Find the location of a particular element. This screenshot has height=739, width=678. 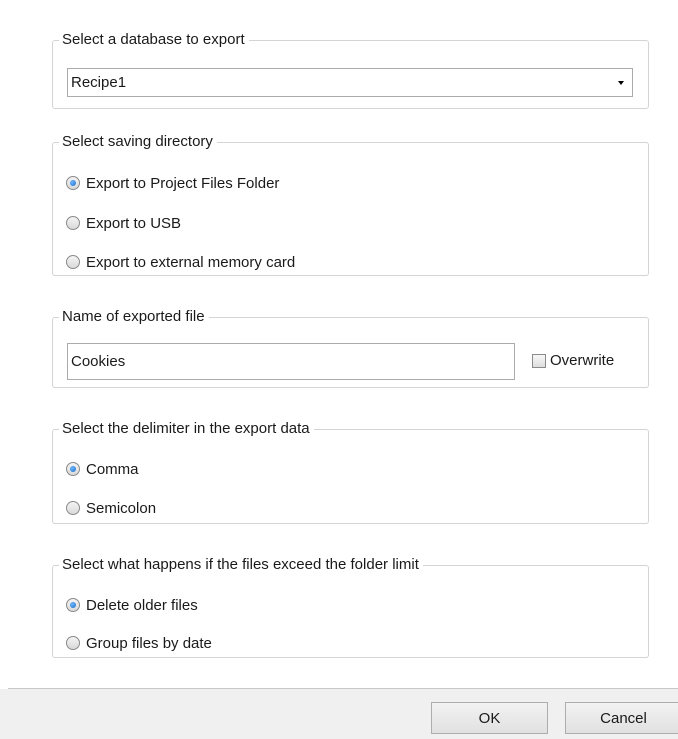

overwrite-checkbox: Overwrite is located at coordinates (573, 360).